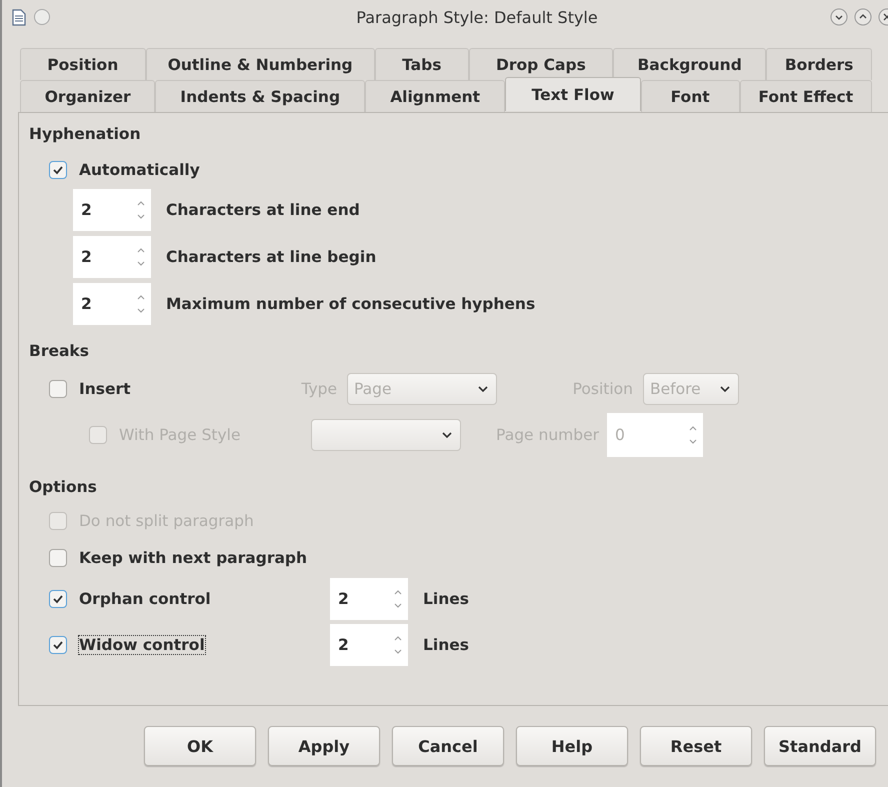 The height and width of the screenshot is (787, 888). Describe the element at coordinates (139, 170) in the screenshot. I see `checkbox-label: Automatically` at that location.